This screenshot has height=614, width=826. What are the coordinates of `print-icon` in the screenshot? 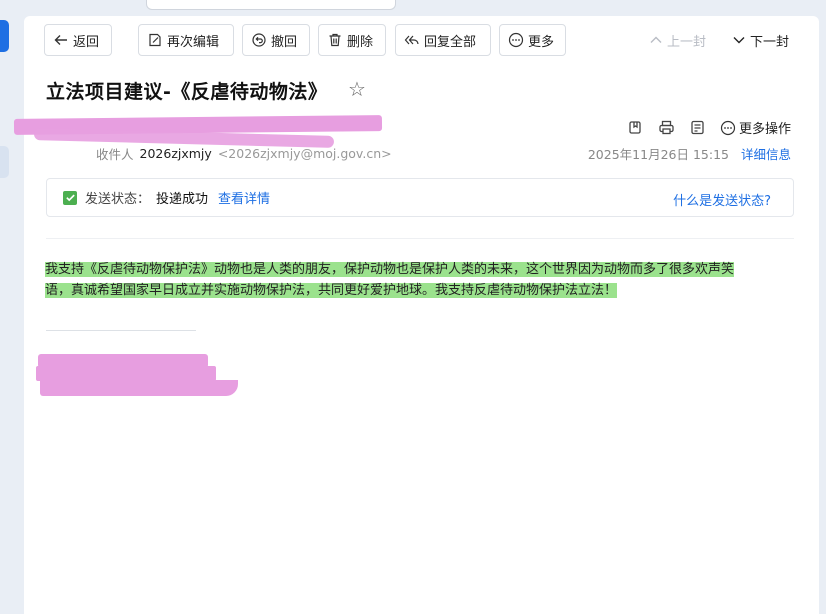 It's located at (666, 127).